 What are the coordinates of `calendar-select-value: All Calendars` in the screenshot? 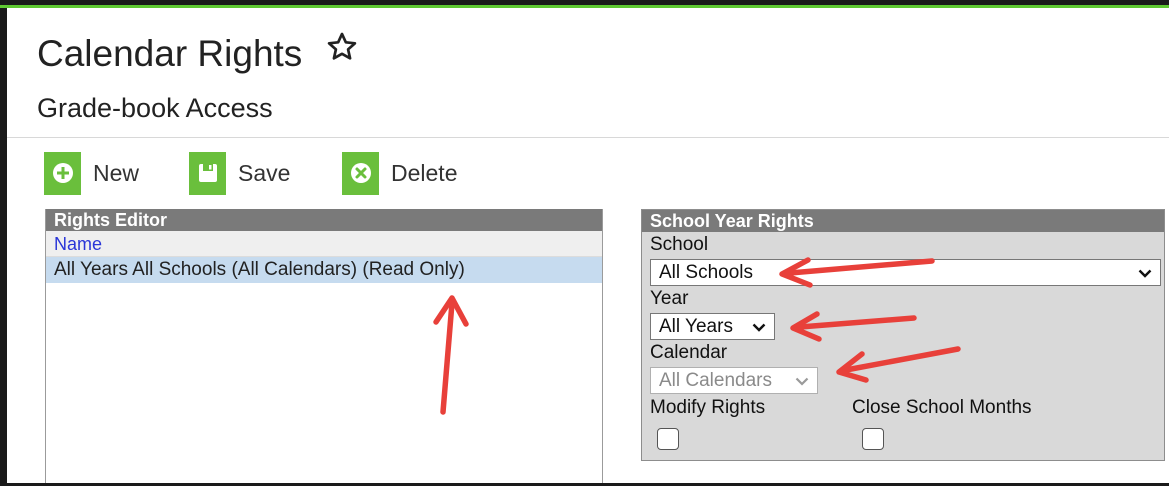 It's located at (715, 380).